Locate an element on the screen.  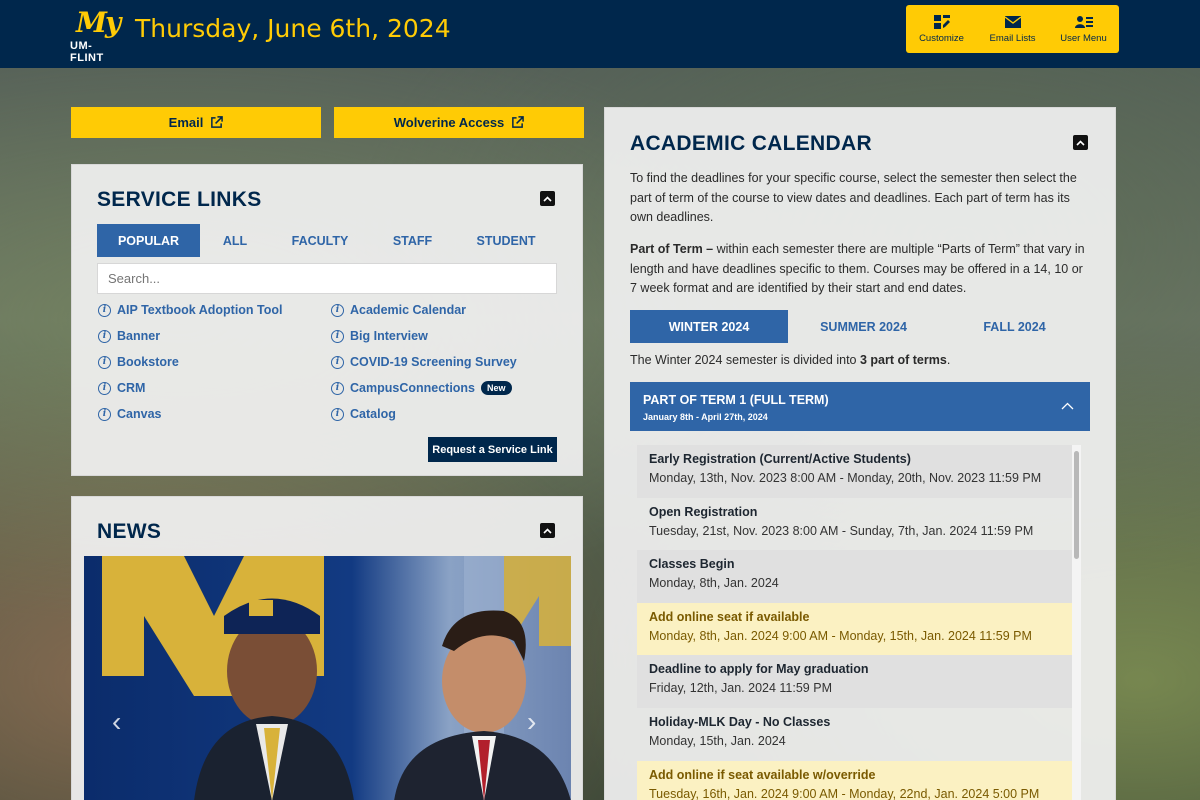
news-carousel-image: ‹ › is located at coordinates (327, 678).